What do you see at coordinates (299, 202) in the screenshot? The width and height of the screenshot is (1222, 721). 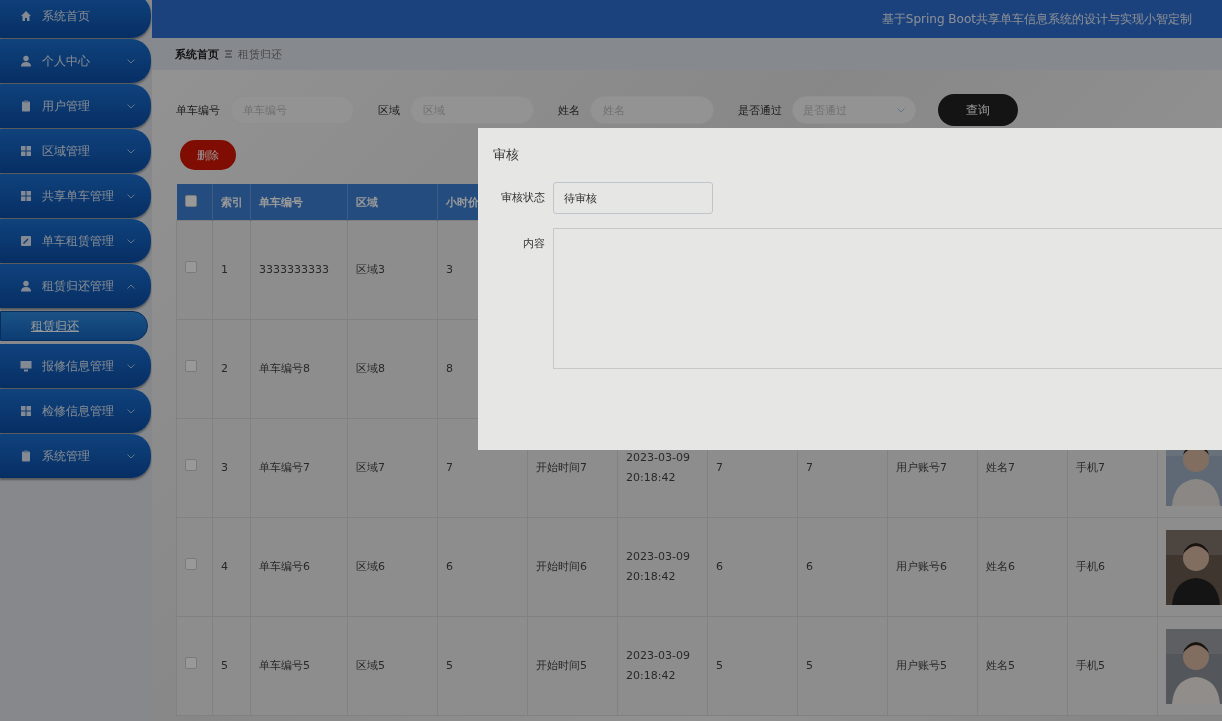 I see `column-header: 单车编号` at bounding box center [299, 202].